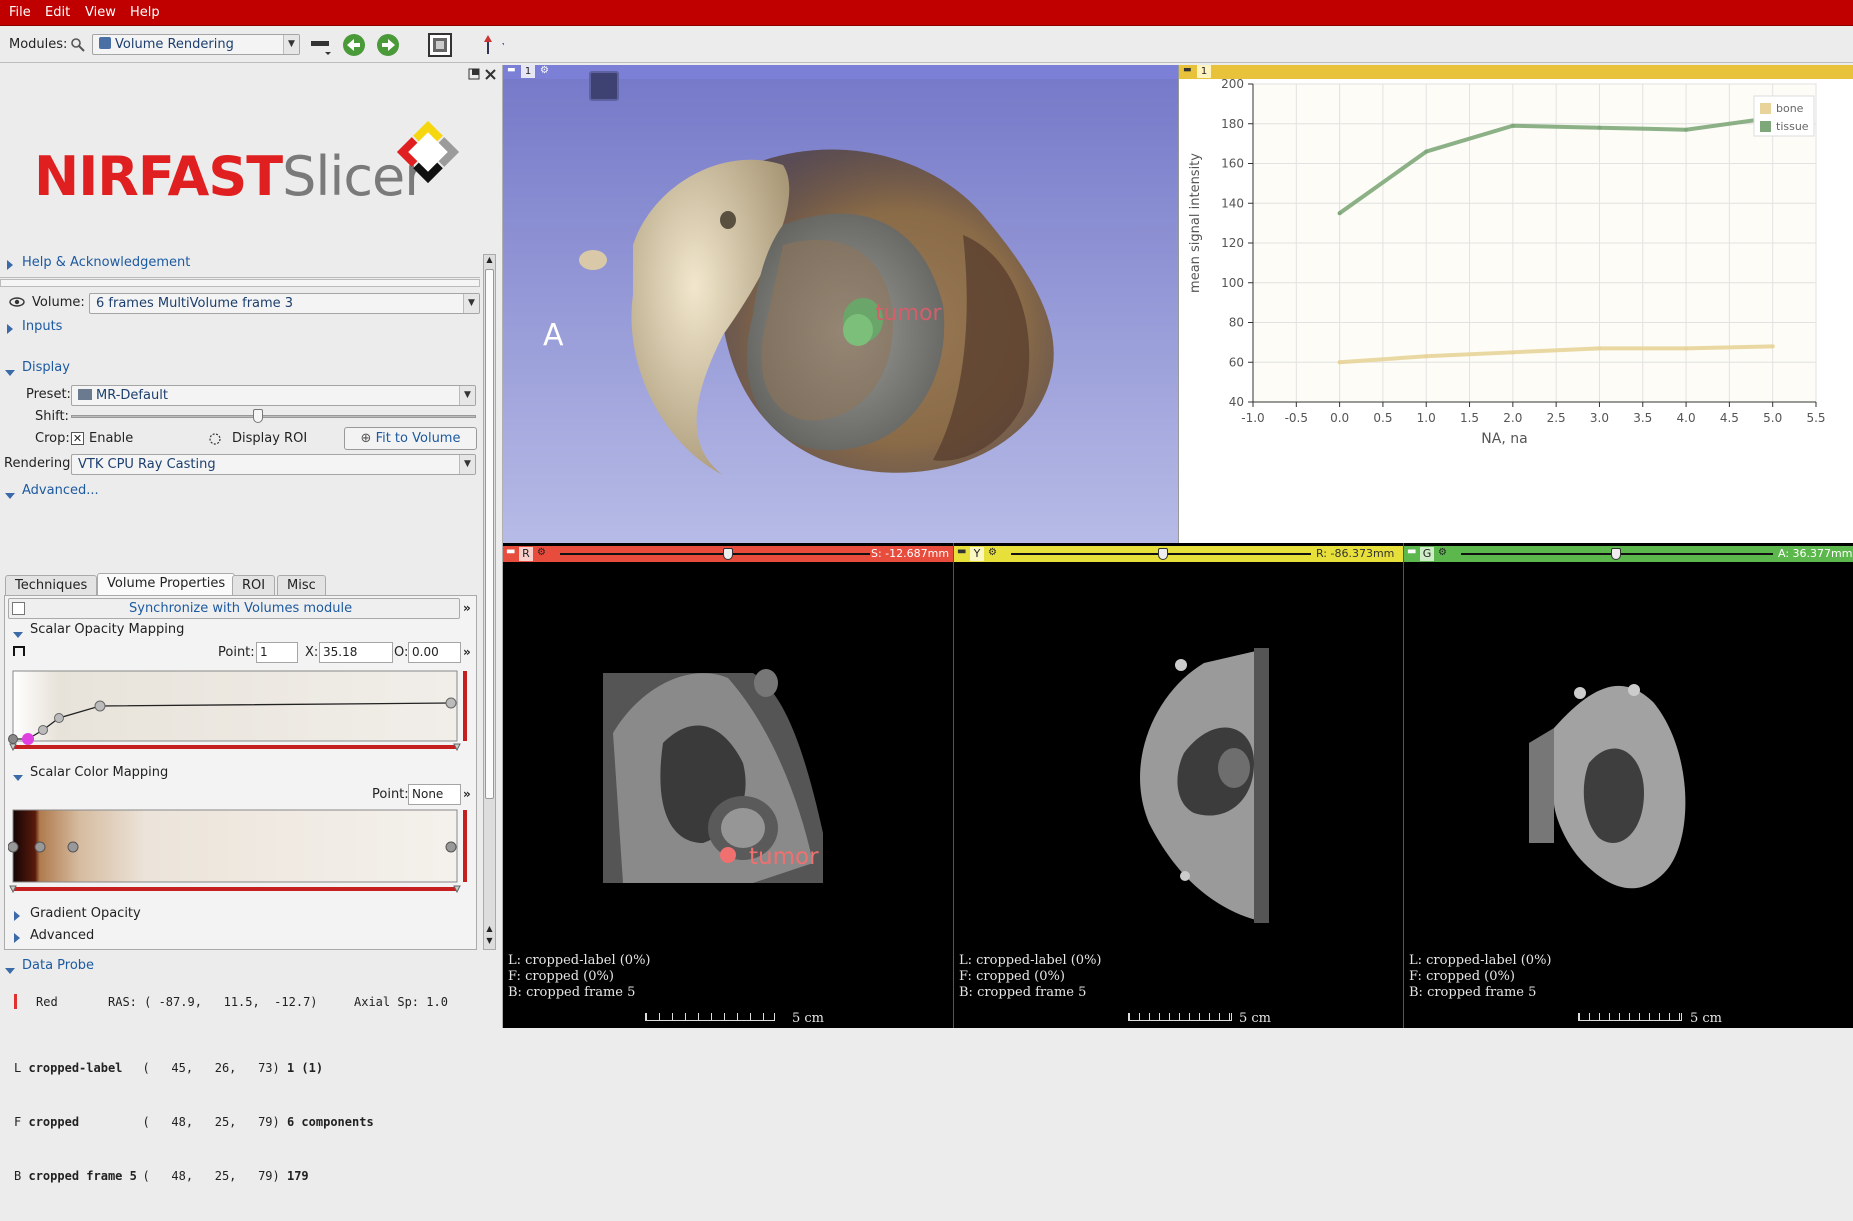 This screenshot has width=1853, height=1221. I want to click on scrollbar-thumb, so click(489, 534).